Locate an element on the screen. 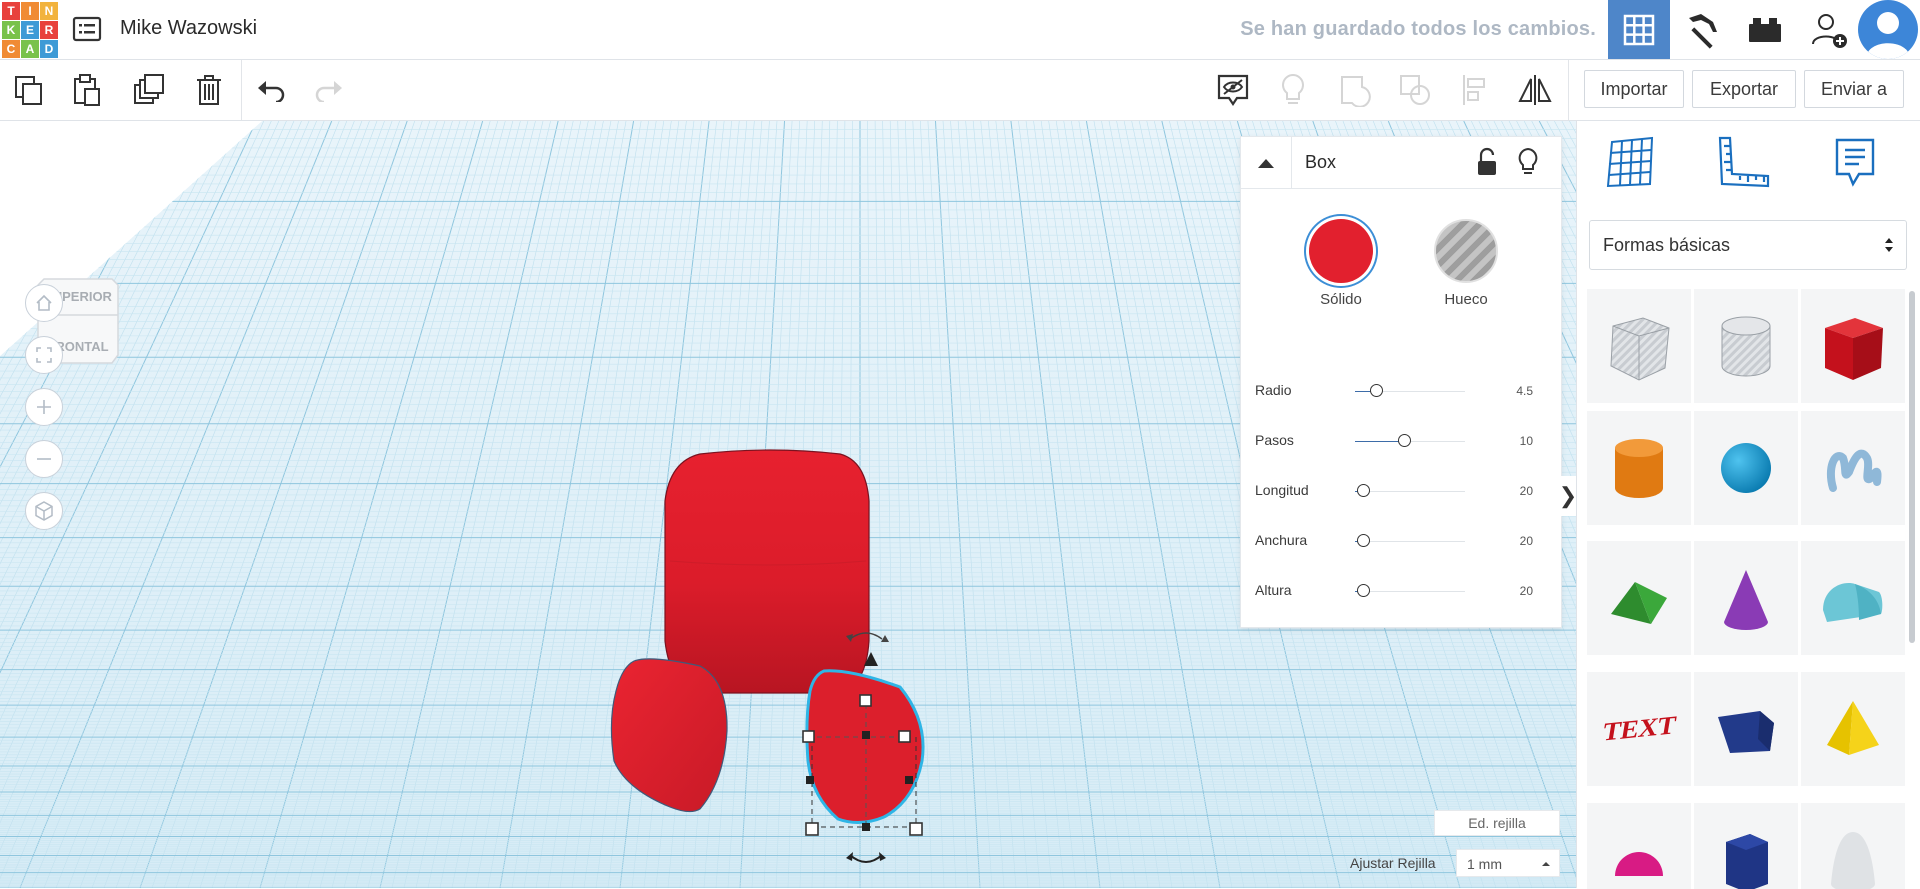  fit-view-icon is located at coordinates (44, 355).